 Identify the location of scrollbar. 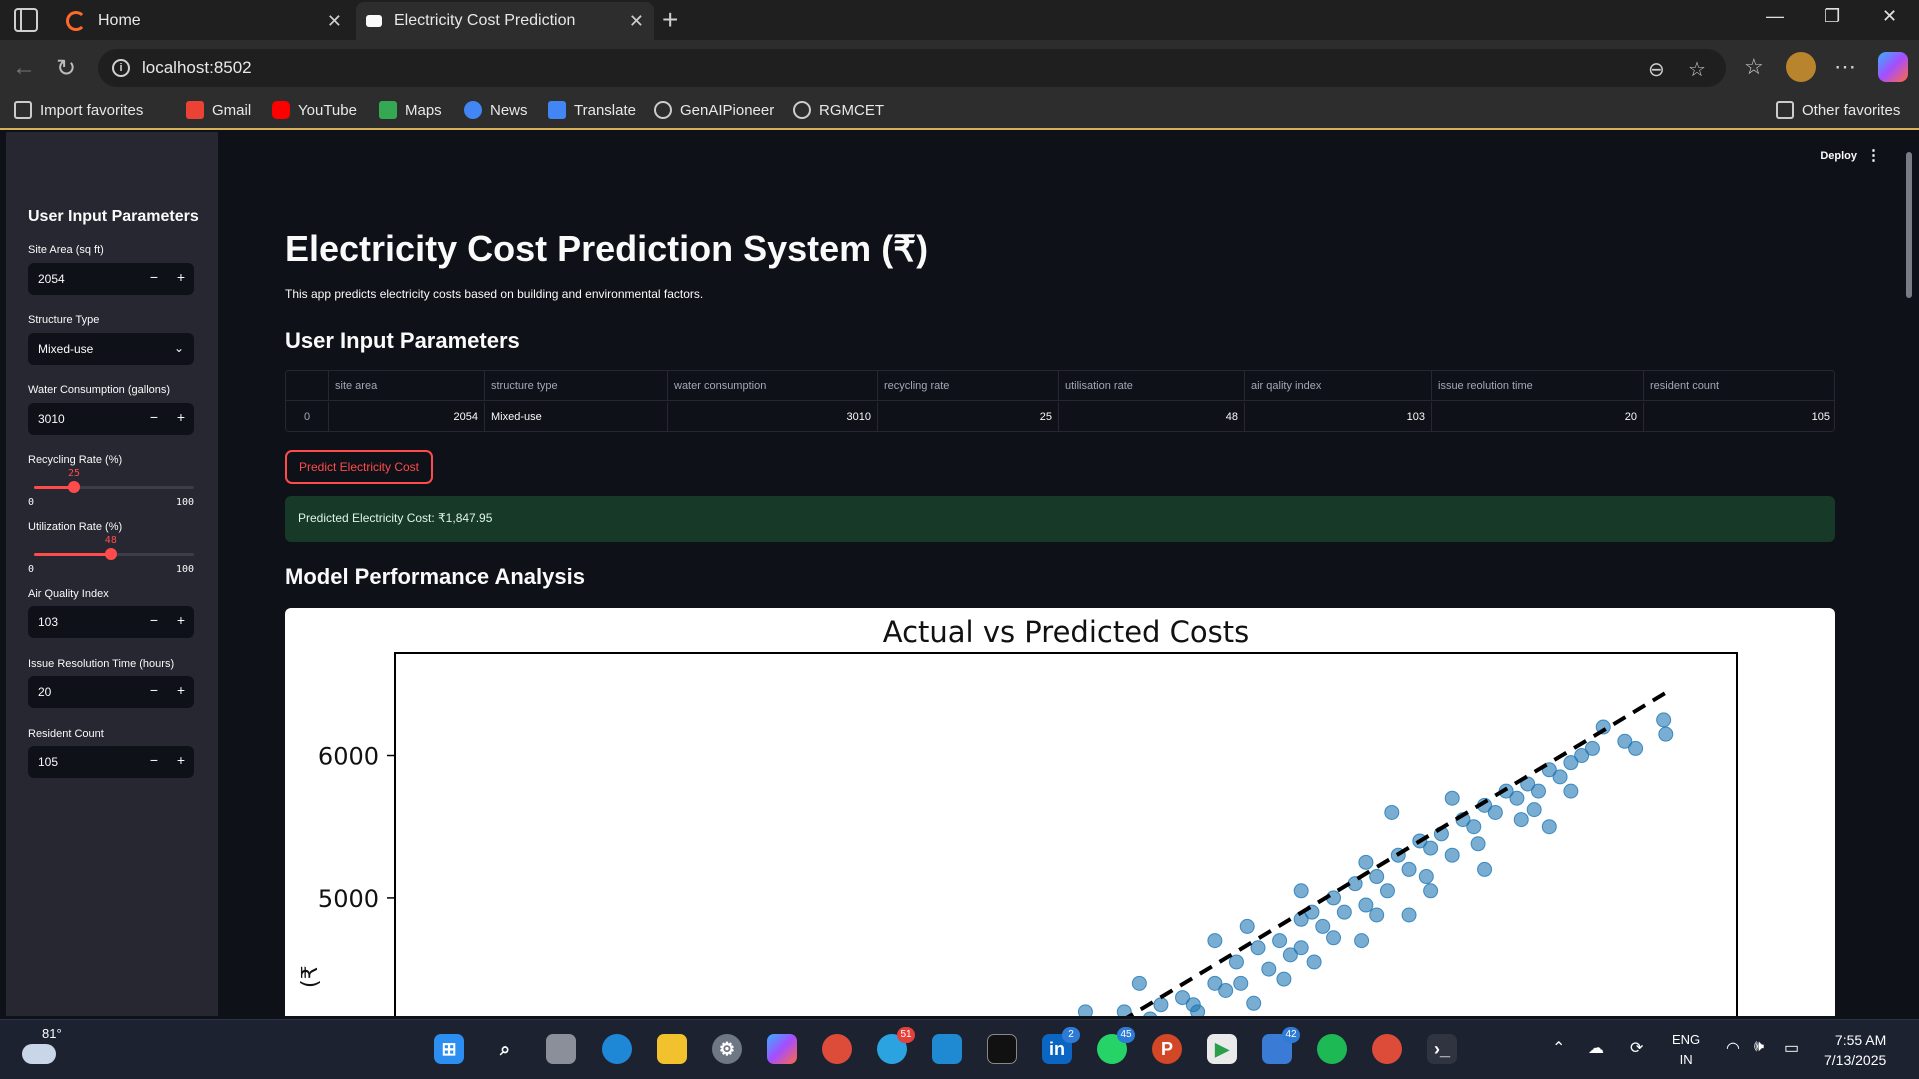
(1909, 579).